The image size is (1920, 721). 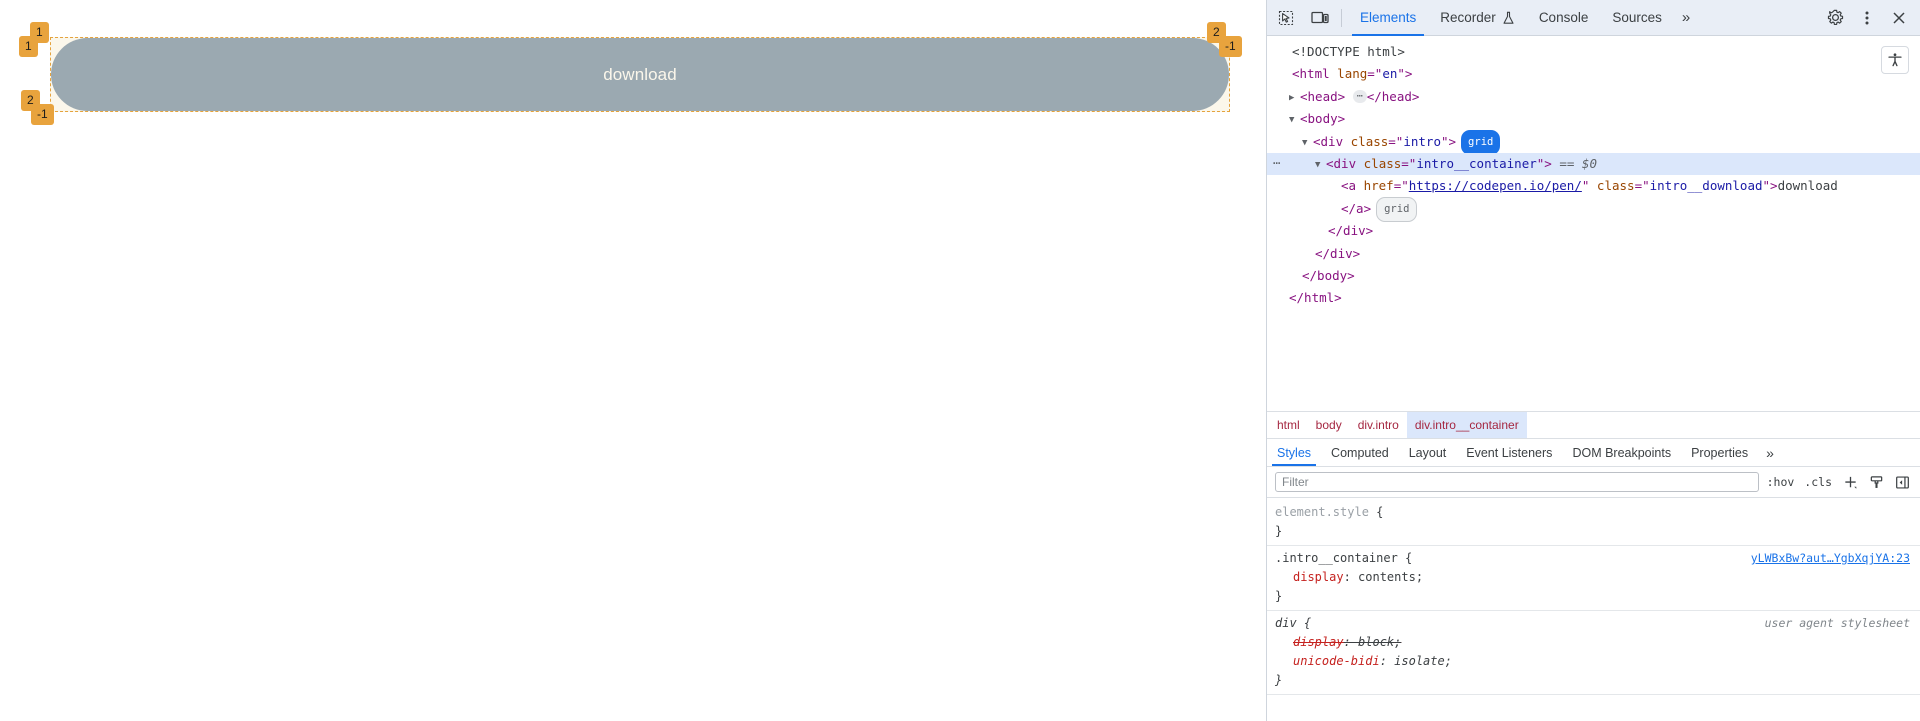 What do you see at coordinates (1329, 425) in the screenshot?
I see `breadcrumb-item-body: body` at bounding box center [1329, 425].